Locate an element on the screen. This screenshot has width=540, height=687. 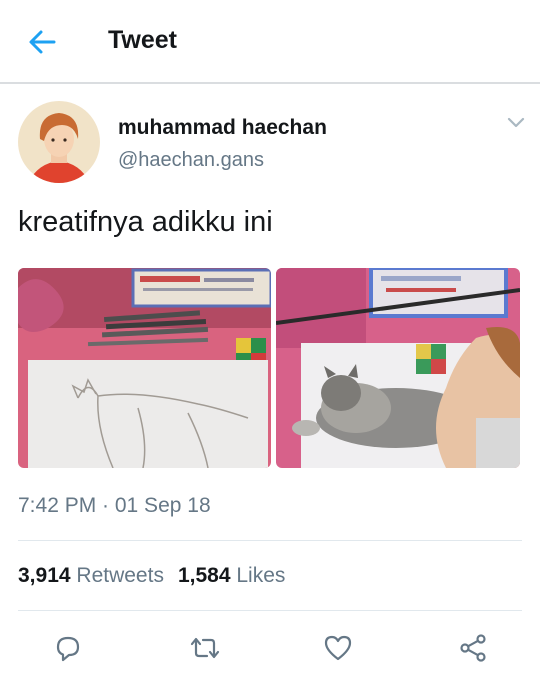
back-arrow-icon is located at coordinates (42, 42).